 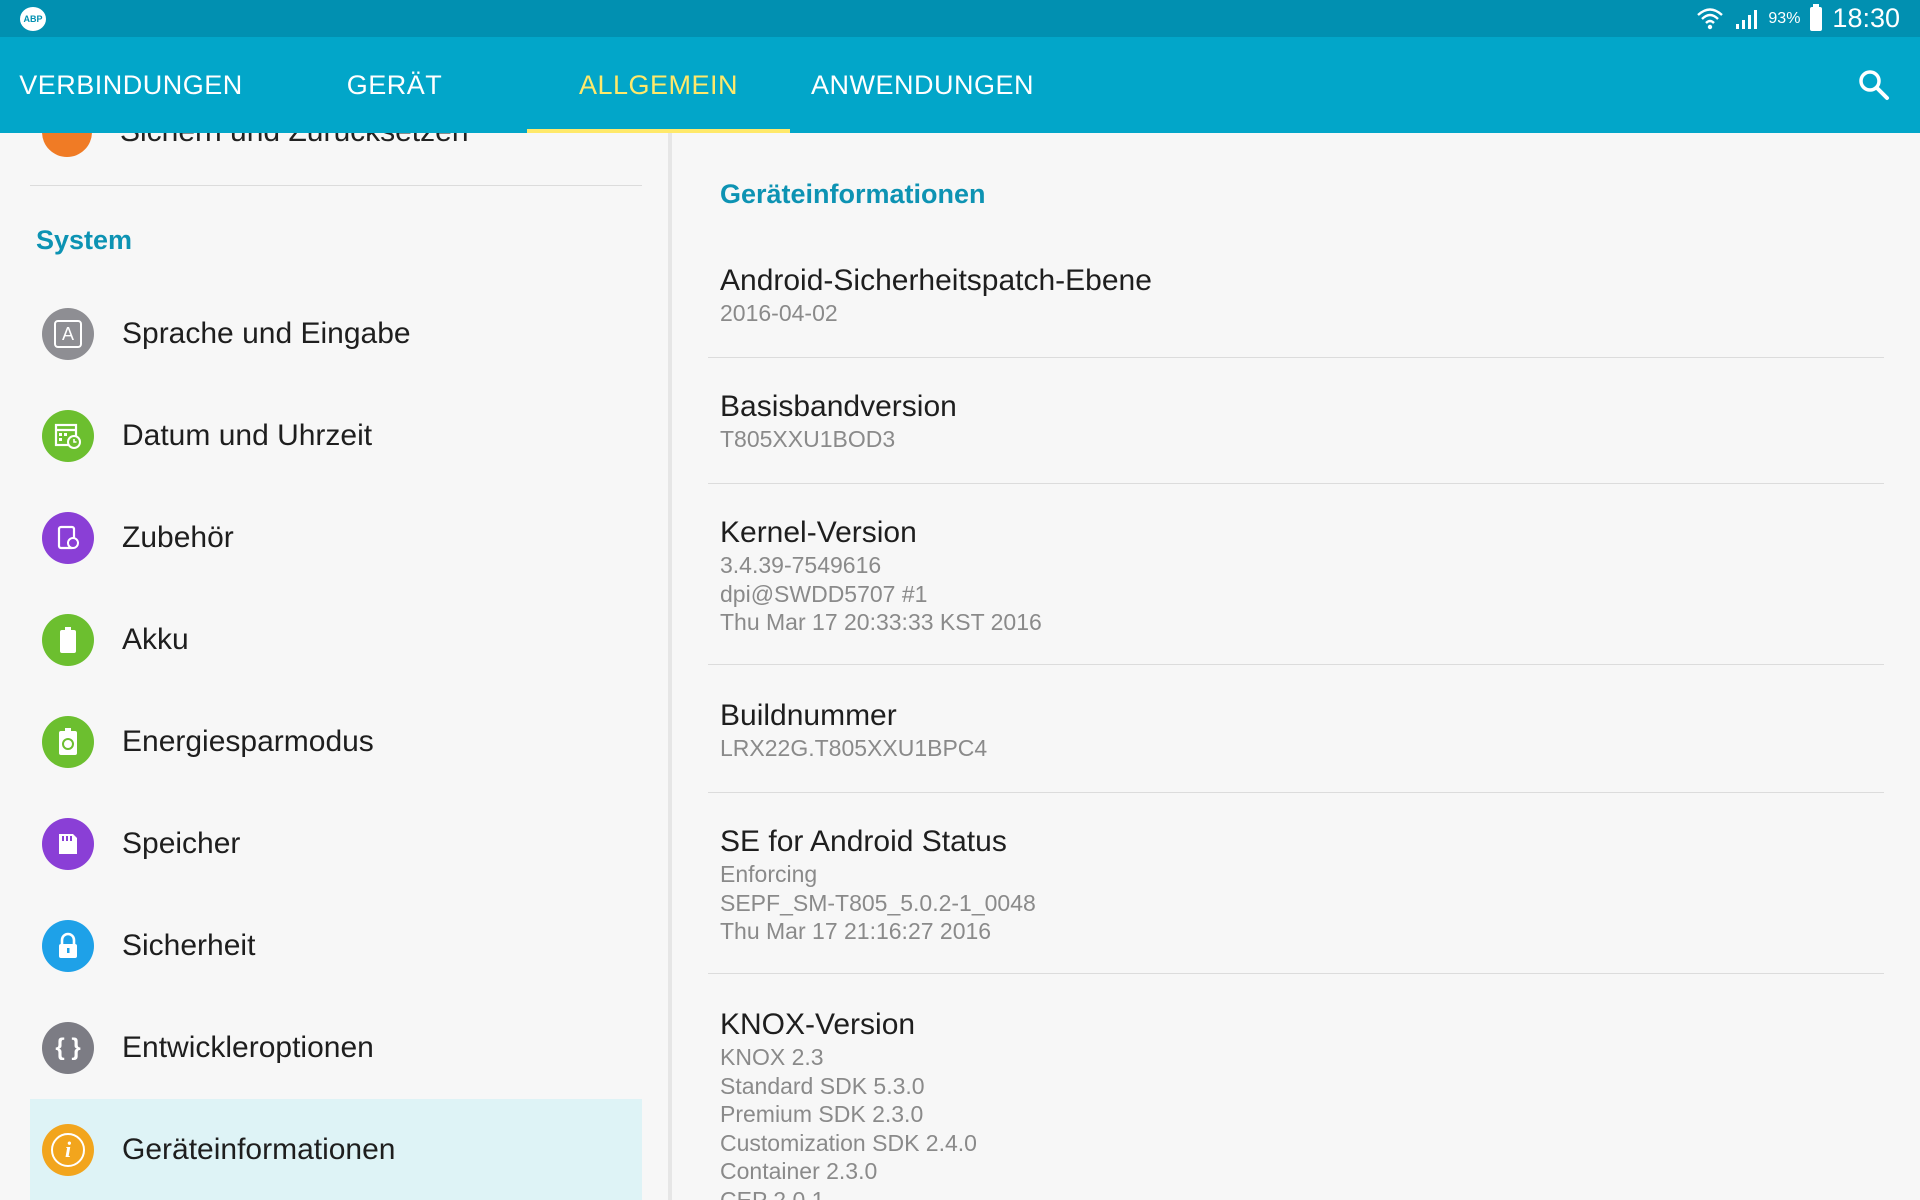 I want to click on menu-item-label: Sichern und Zurücksetzen, so click(x=294, y=141).